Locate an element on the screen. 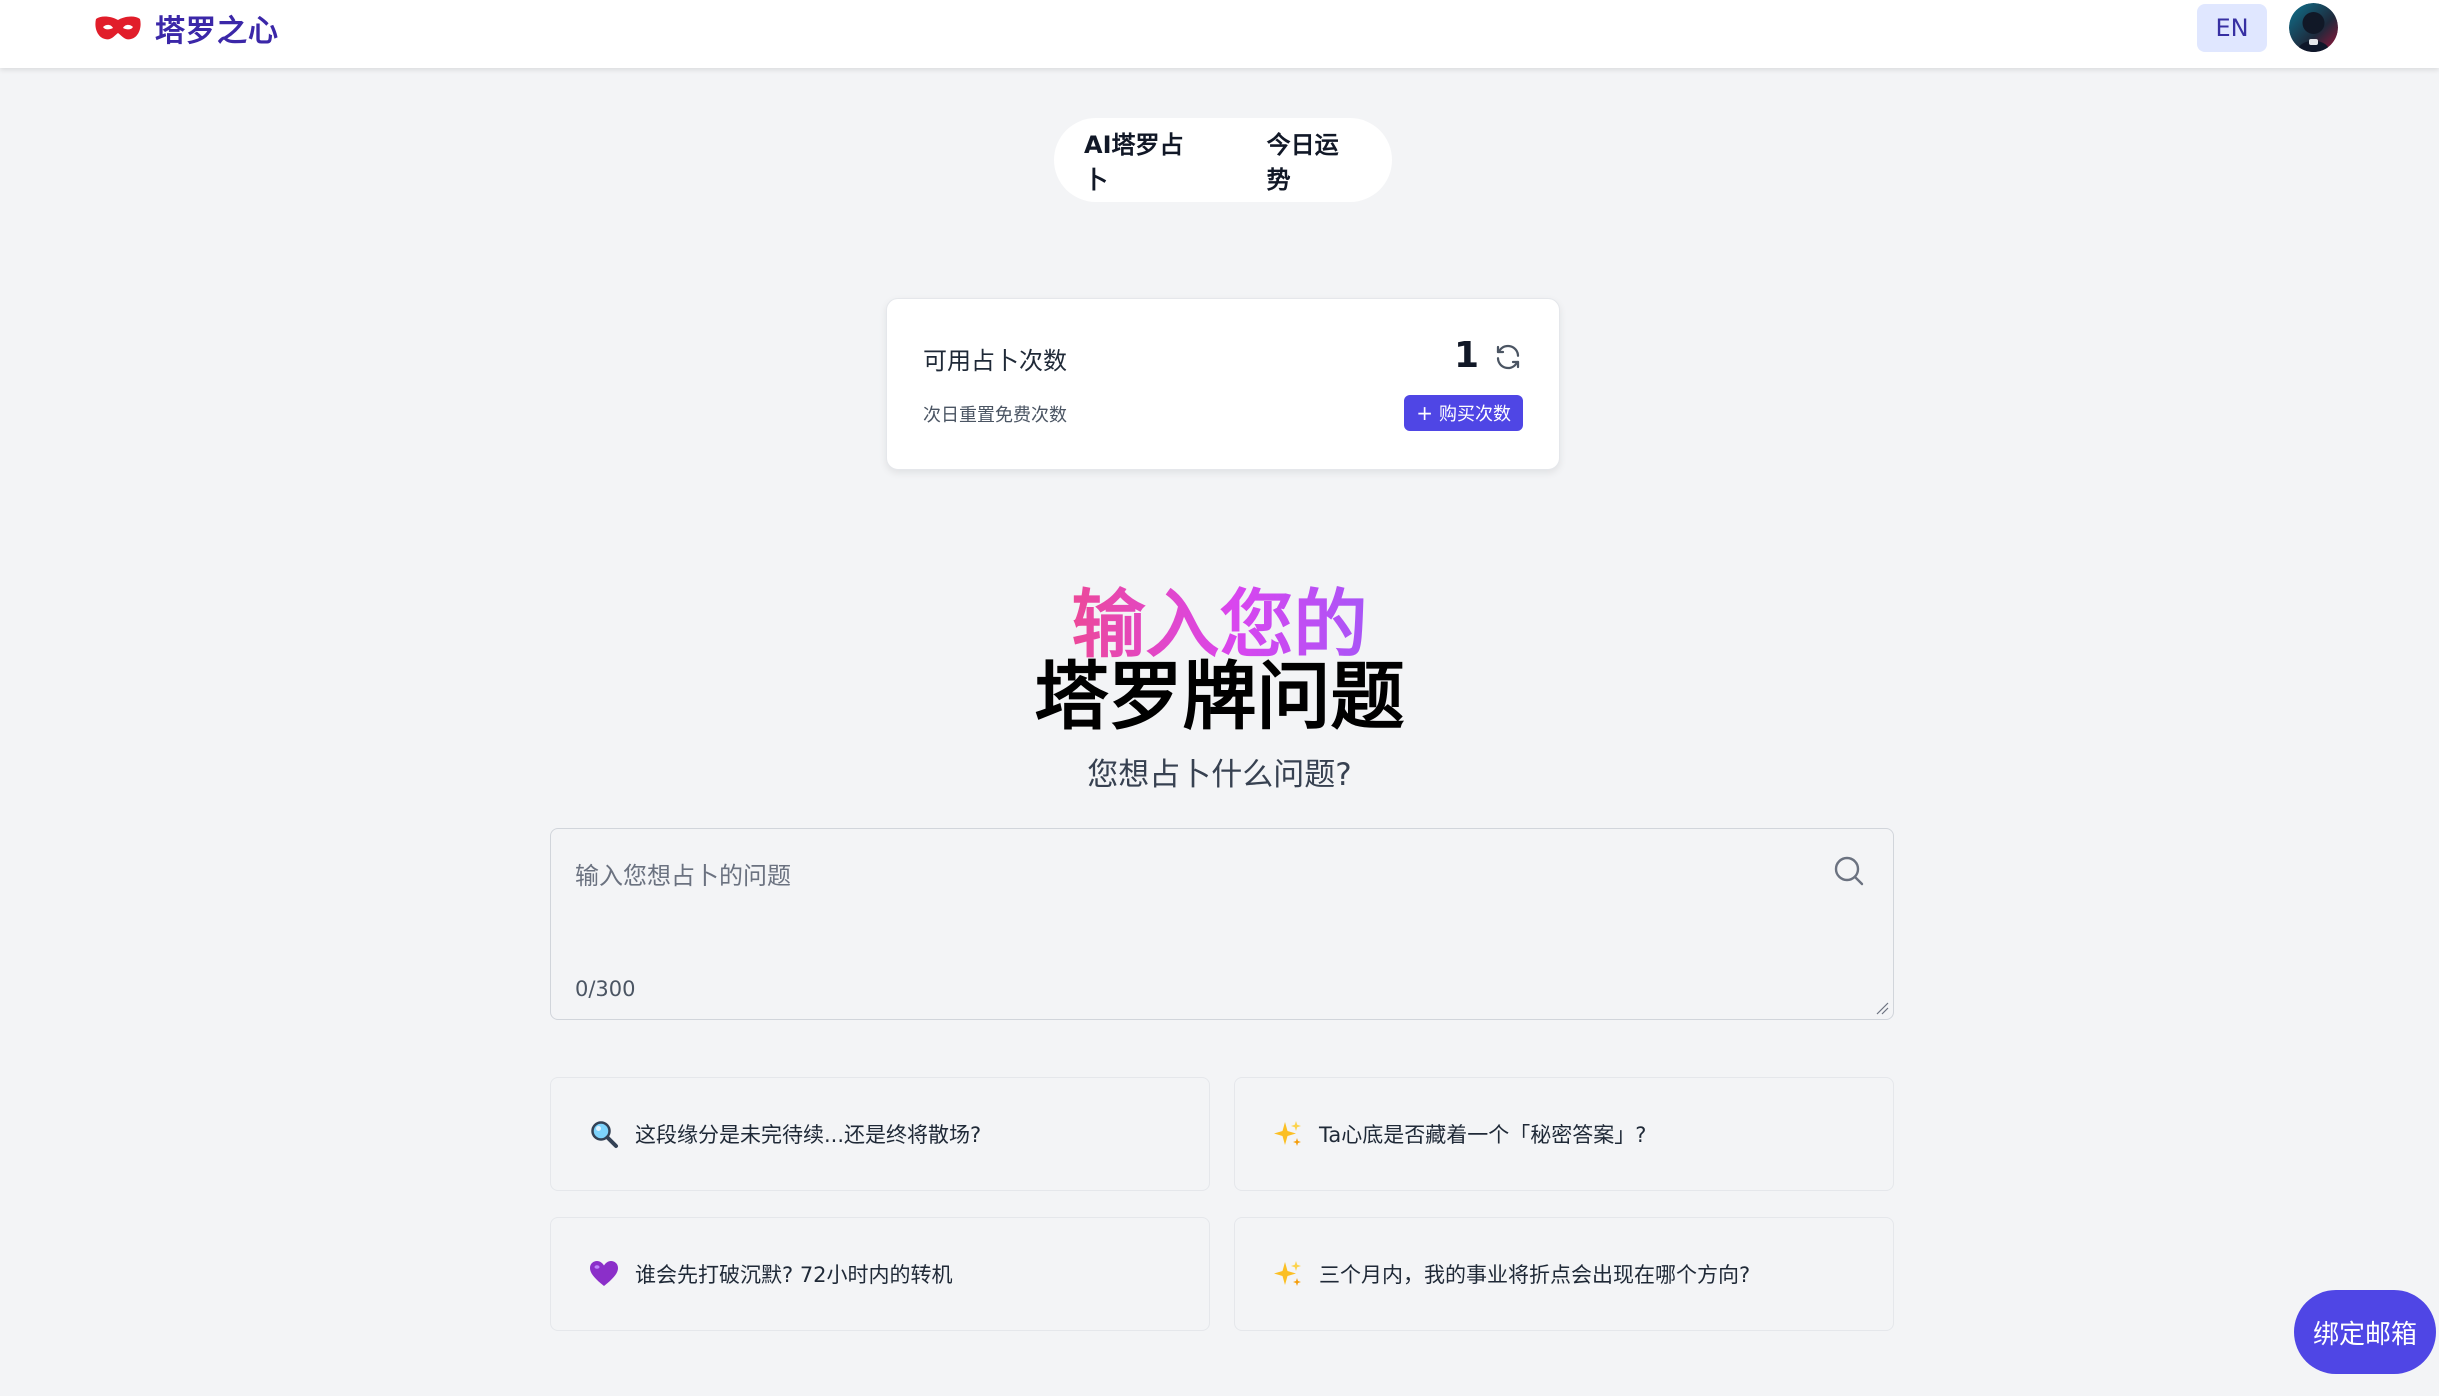 Image resolution: width=2439 pixels, height=1396 pixels. mode-tabs: AI塔罗占卜 今日运势 is located at coordinates (1223, 160).